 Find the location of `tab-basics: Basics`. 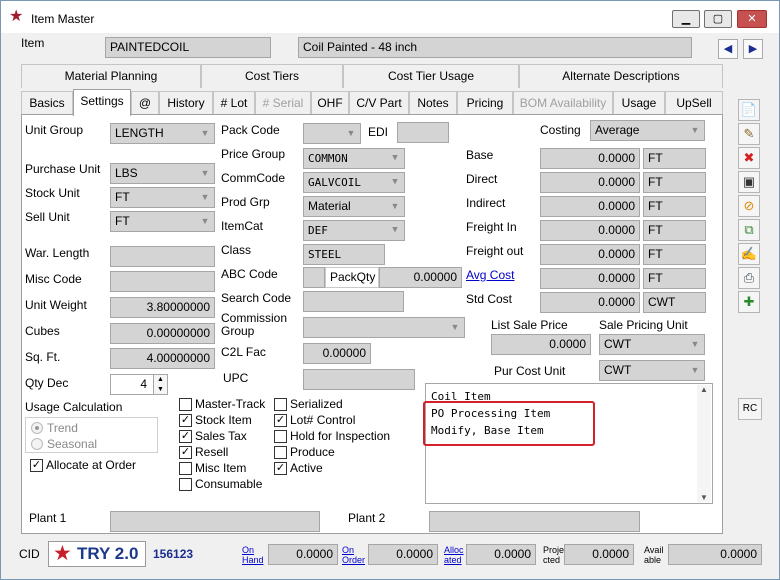

tab-basics: Basics is located at coordinates (47, 103).